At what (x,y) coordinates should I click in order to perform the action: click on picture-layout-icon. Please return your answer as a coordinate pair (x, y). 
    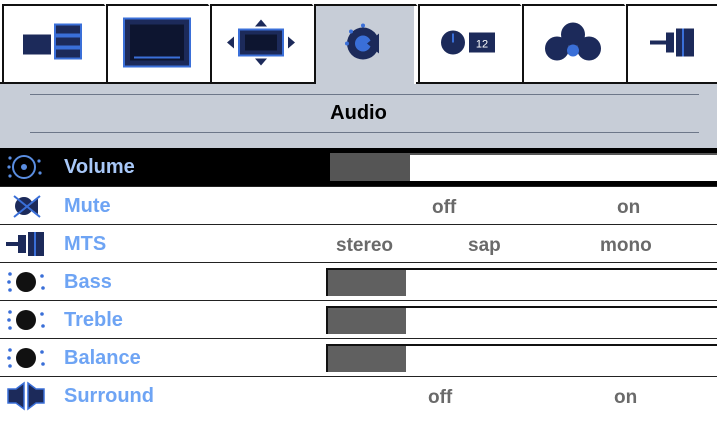
    Looking at the image, I should click on (53, 45).